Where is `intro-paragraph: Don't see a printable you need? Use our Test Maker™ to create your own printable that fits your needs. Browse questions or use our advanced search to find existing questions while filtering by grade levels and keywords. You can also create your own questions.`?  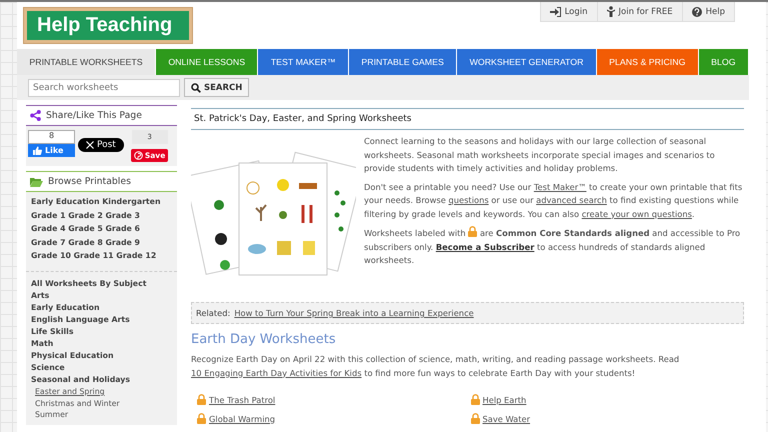
intro-paragraph: Don't see a printable you need? Use our Test Maker™ to create your own printable that fits your needs. Browse questions or use our advanced search to find existing questions while filtering by grade levels and keywords. You can also create your own questions. is located at coordinates (554, 200).